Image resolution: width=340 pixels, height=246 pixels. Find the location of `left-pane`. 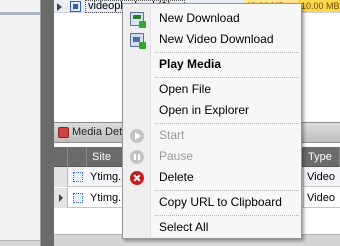

left-pane is located at coordinates (20, 123).